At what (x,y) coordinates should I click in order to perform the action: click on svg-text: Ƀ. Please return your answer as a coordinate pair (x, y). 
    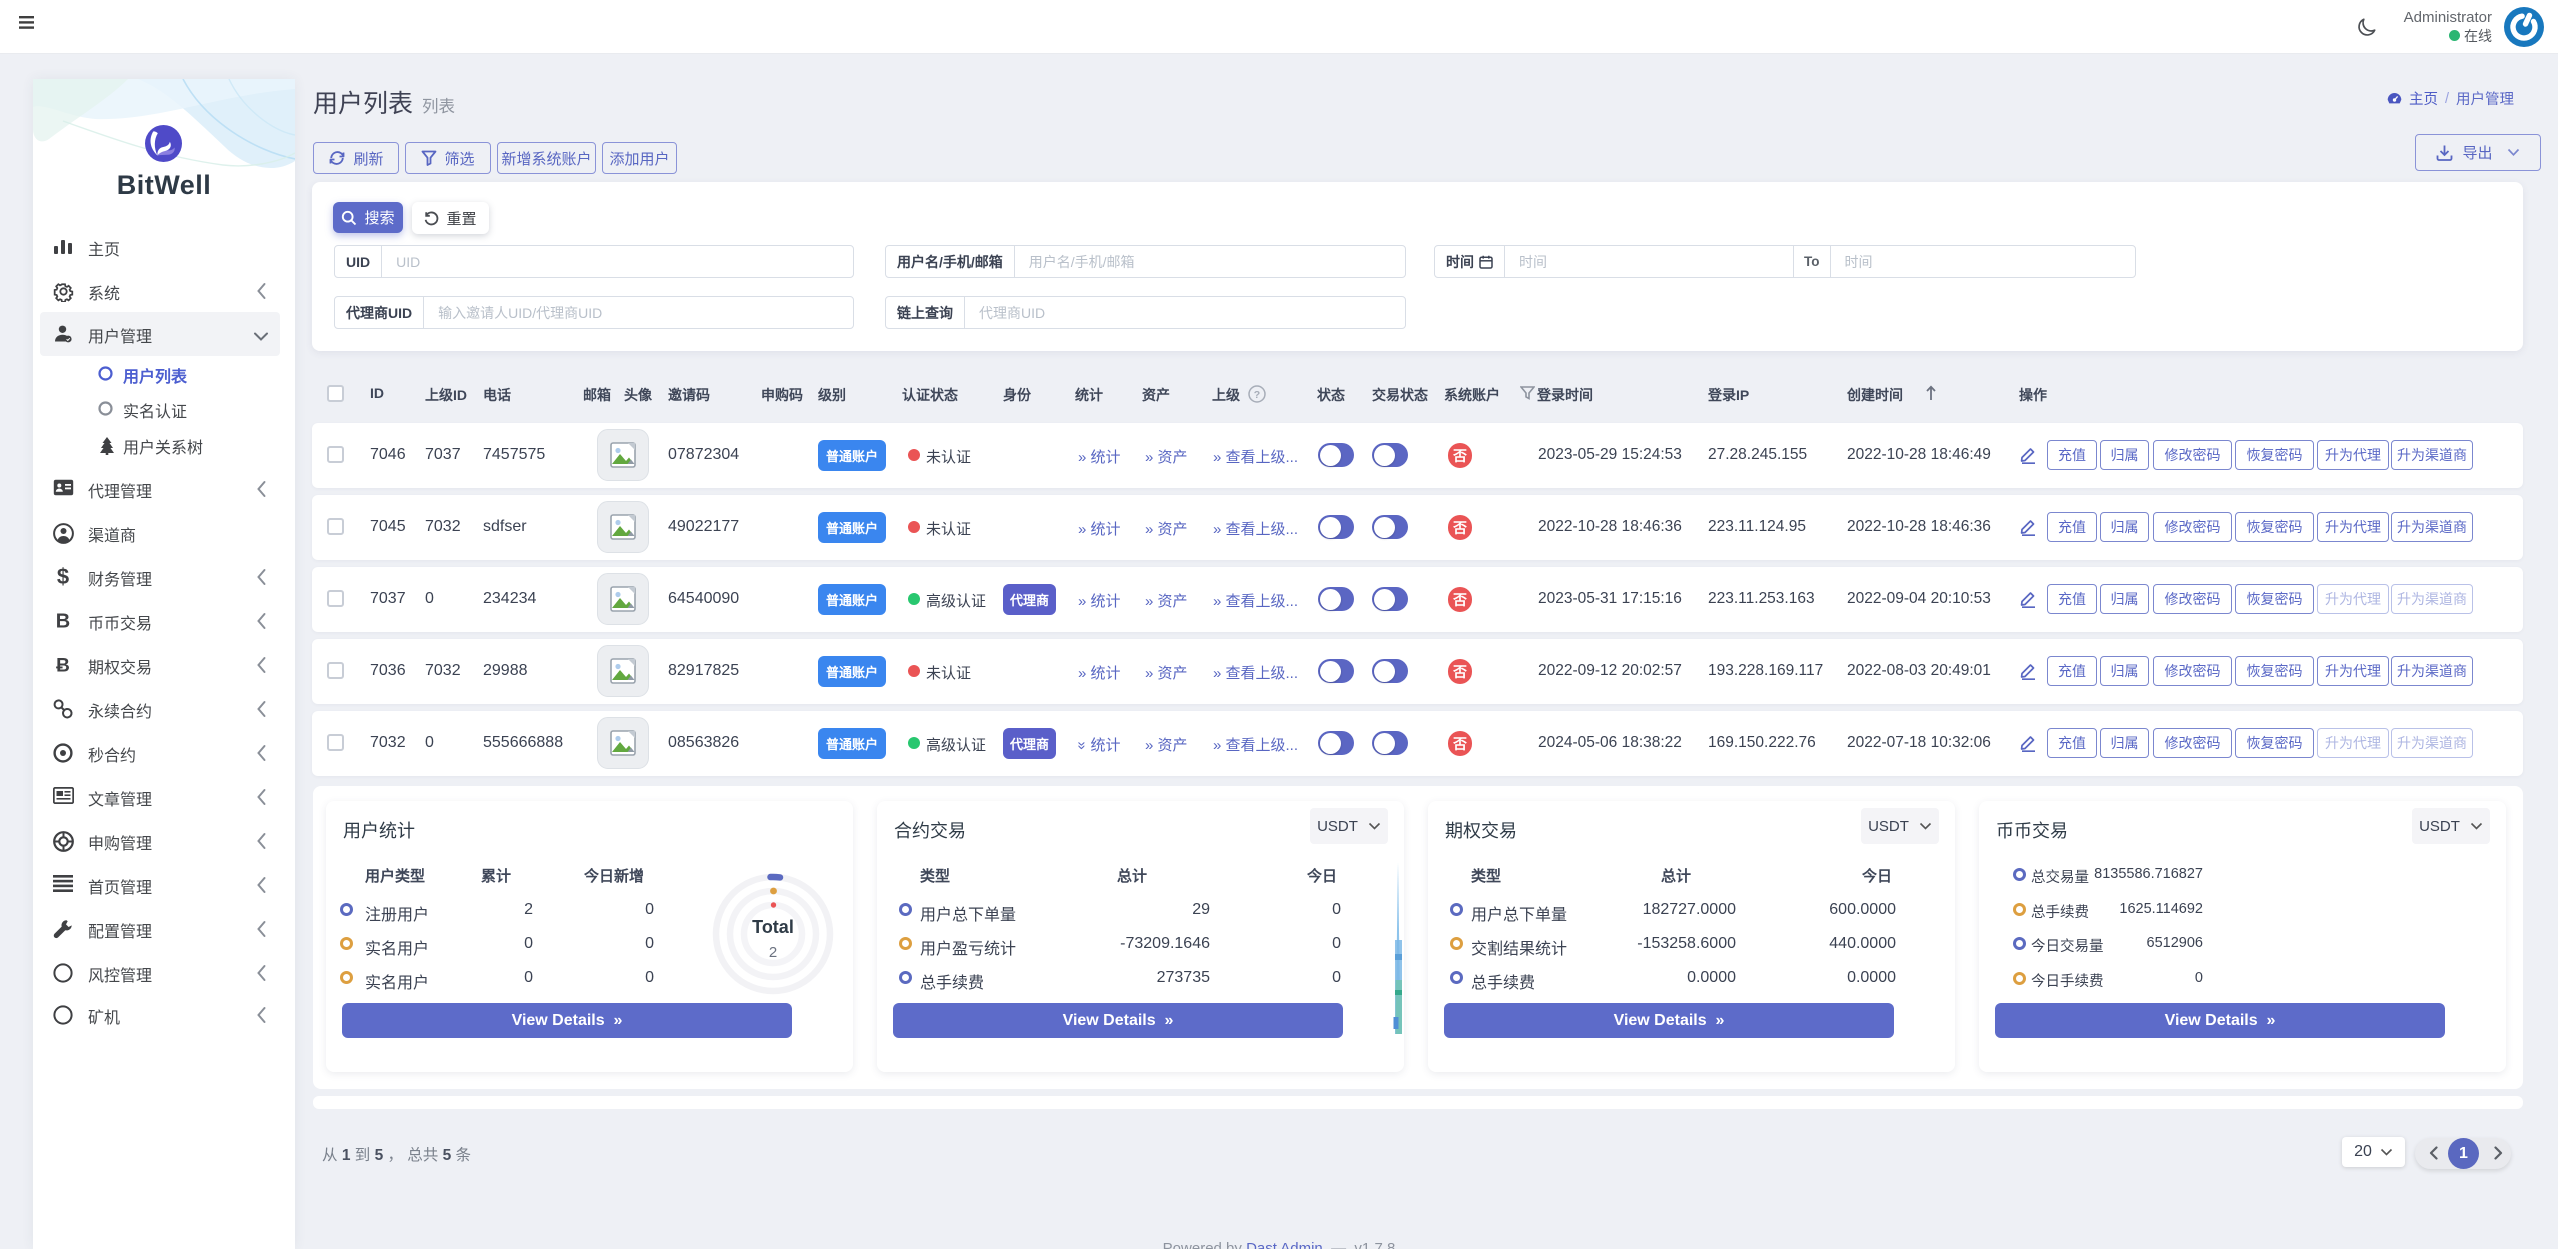
    Looking at the image, I should click on (63, 666).